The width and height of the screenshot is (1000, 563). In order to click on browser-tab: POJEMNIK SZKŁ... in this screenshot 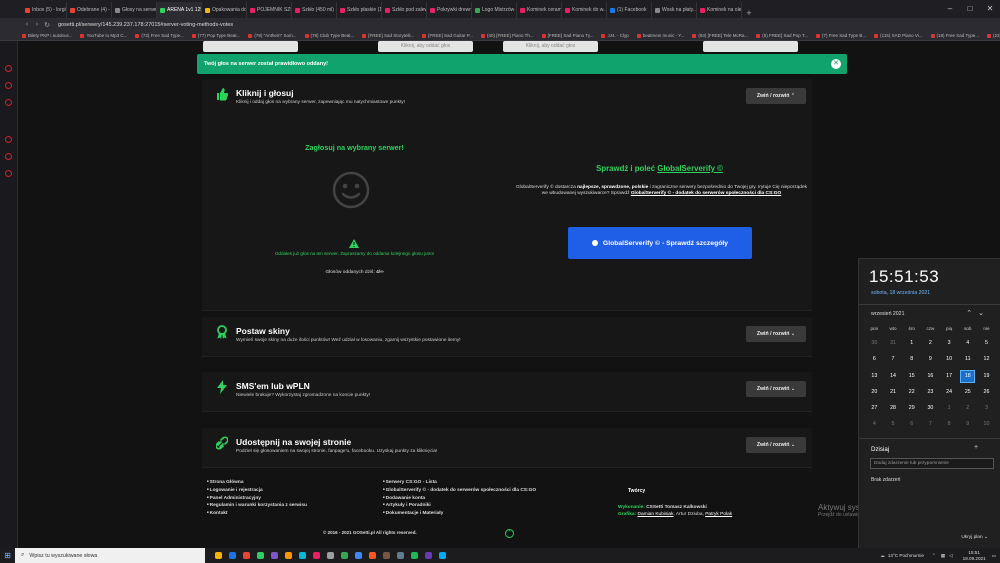, I will do `click(269, 10)`.